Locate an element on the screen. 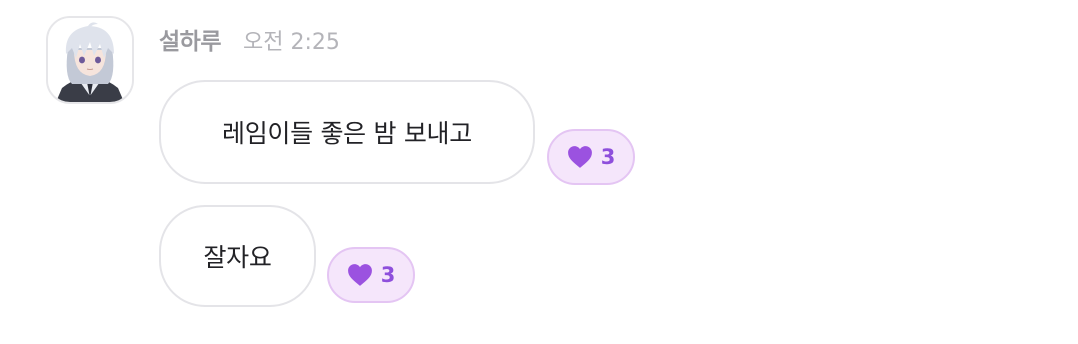 The height and width of the screenshot is (344, 1078). avatar is located at coordinates (90, 60).